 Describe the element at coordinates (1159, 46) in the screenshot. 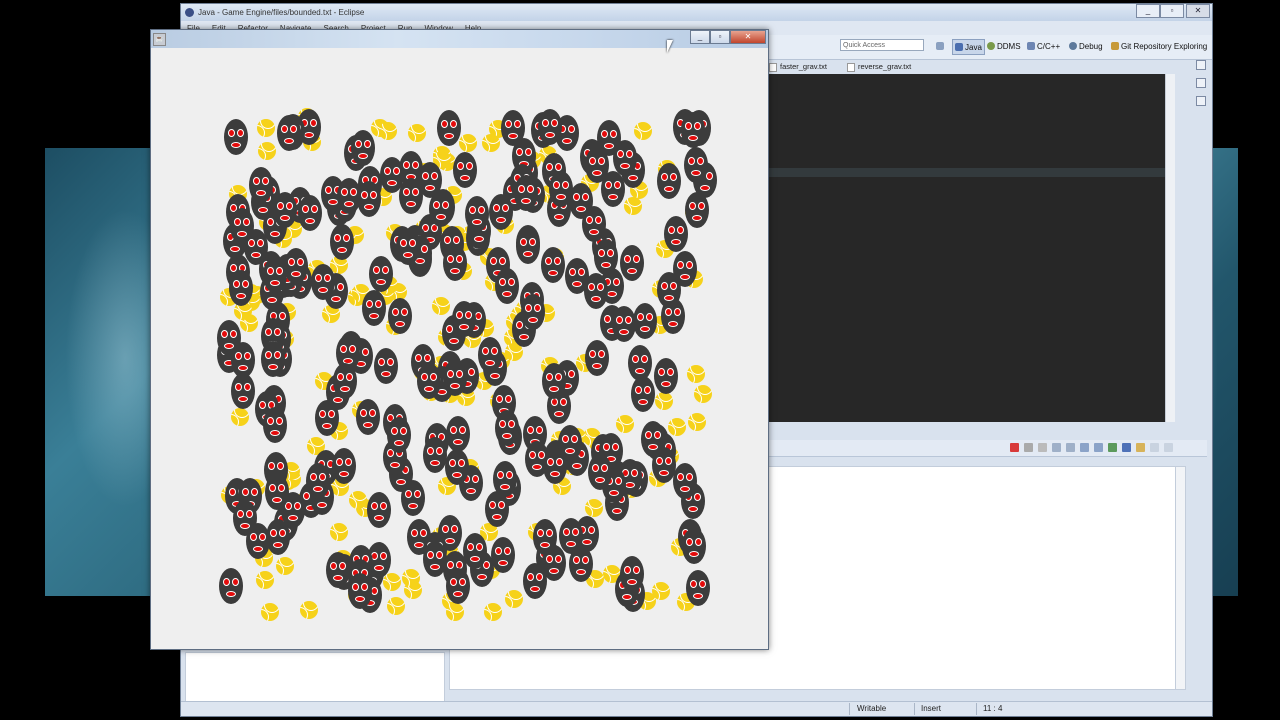

I see `perspective-git: Git Repository Exploring` at that location.